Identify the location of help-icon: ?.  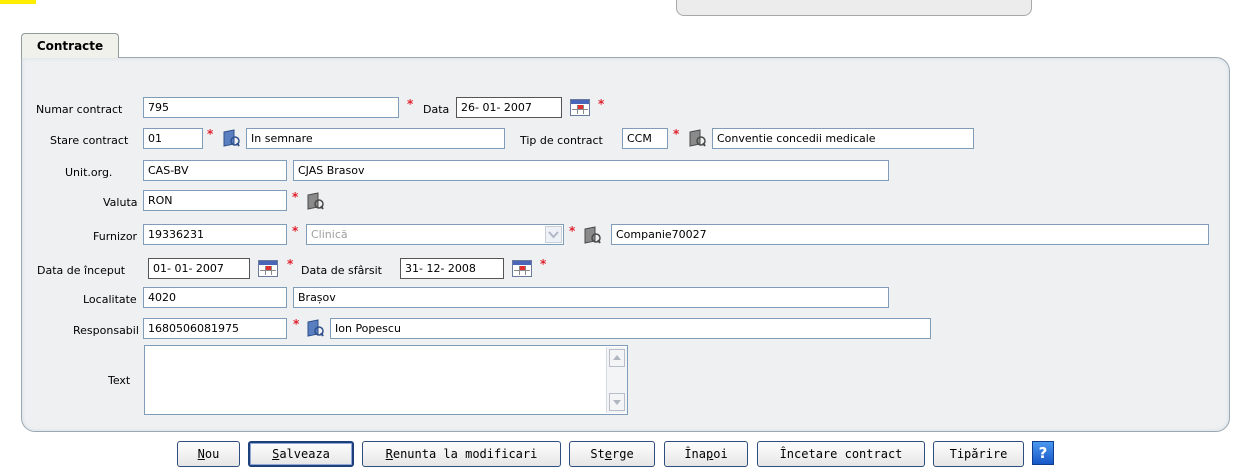
(1043, 453).